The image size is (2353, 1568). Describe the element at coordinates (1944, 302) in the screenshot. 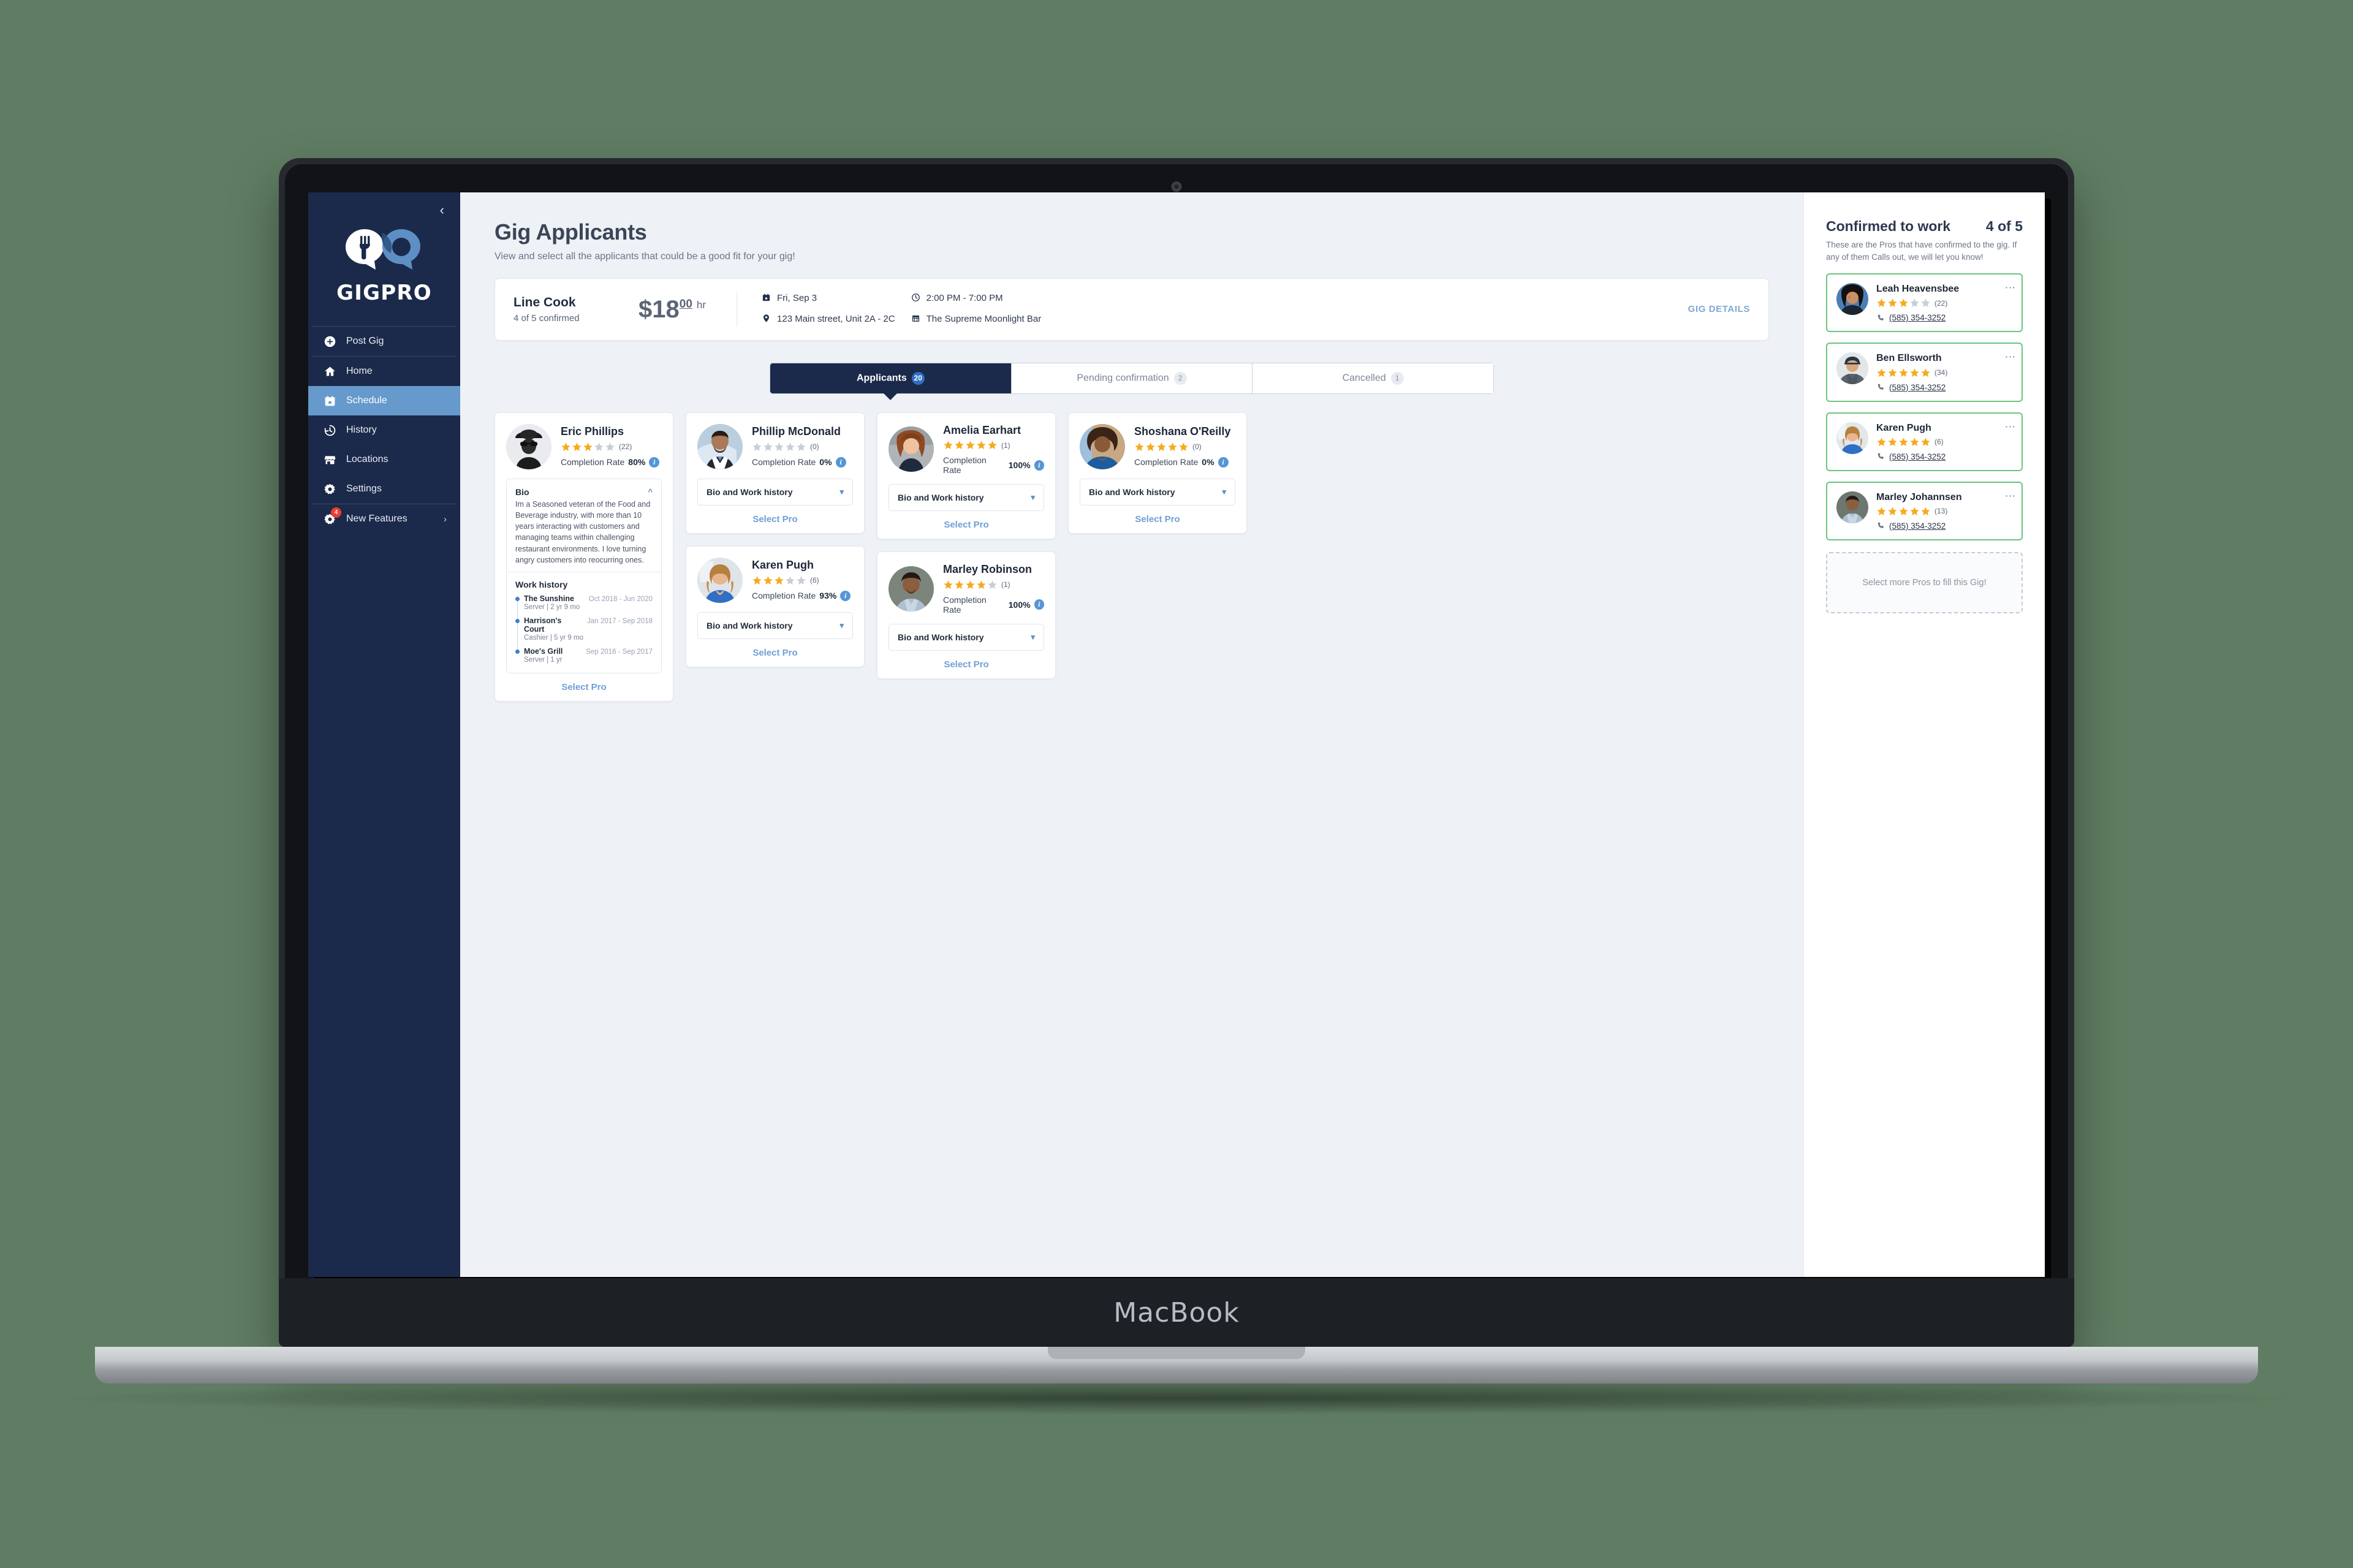

I see `confirmed-pro-meta: Leah Heavensbee (22) (585) 354-3252` at that location.